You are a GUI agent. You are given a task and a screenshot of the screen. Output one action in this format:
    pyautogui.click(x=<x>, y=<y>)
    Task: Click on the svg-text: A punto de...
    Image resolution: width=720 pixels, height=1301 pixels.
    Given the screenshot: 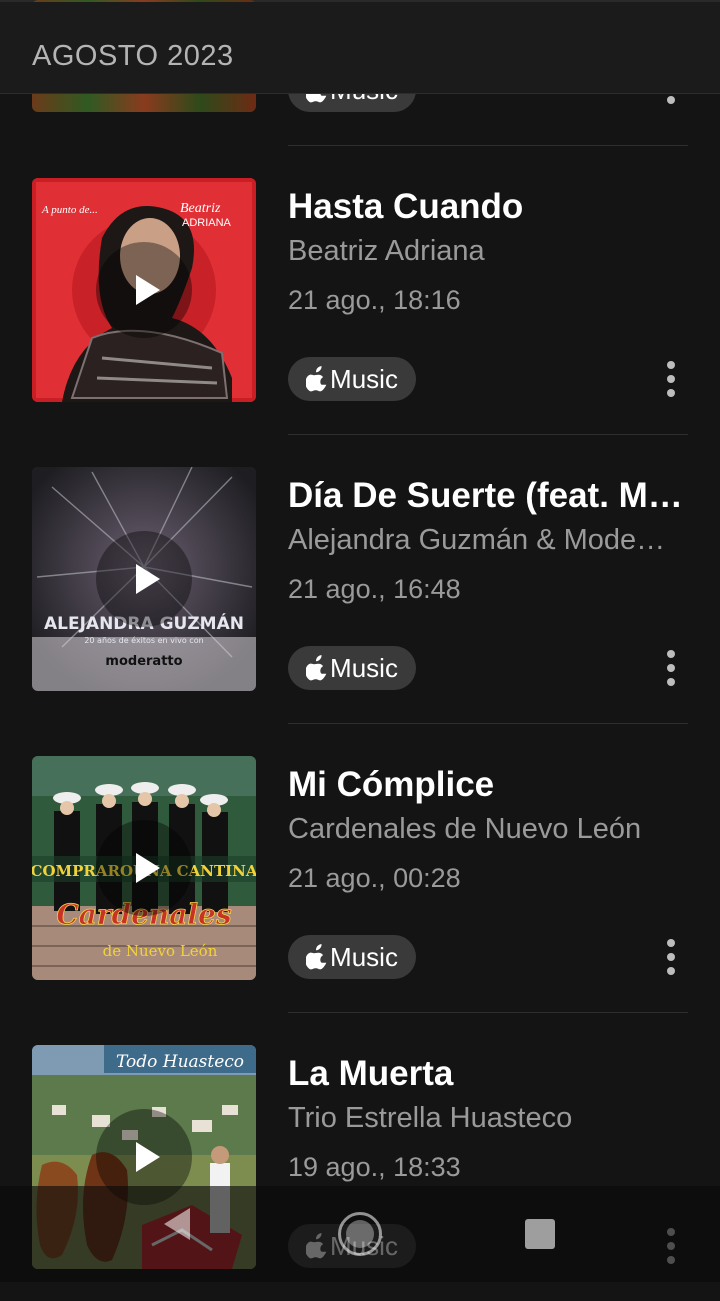 What is the action you would take?
    pyautogui.click(x=69, y=210)
    